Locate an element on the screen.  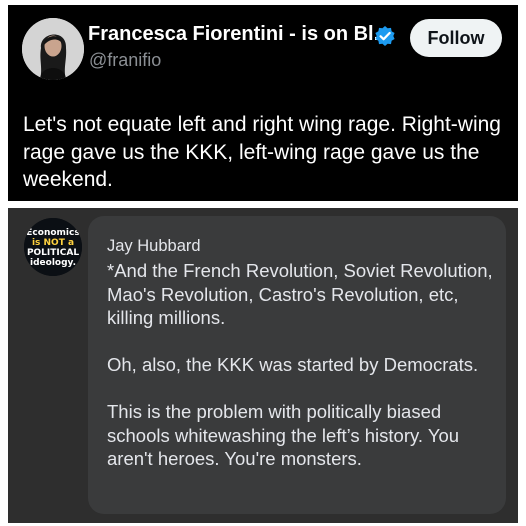
profile-avatar is located at coordinates (53, 49).